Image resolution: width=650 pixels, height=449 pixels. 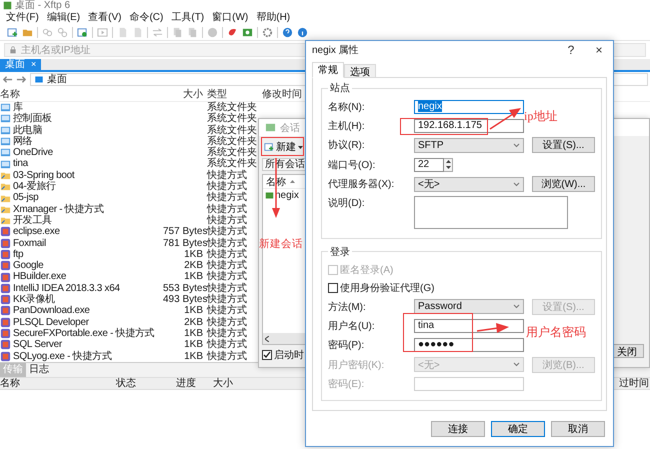 What do you see at coordinates (347, 145) in the screenshot?
I see `field-label: 协议(R):` at bounding box center [347, 145].